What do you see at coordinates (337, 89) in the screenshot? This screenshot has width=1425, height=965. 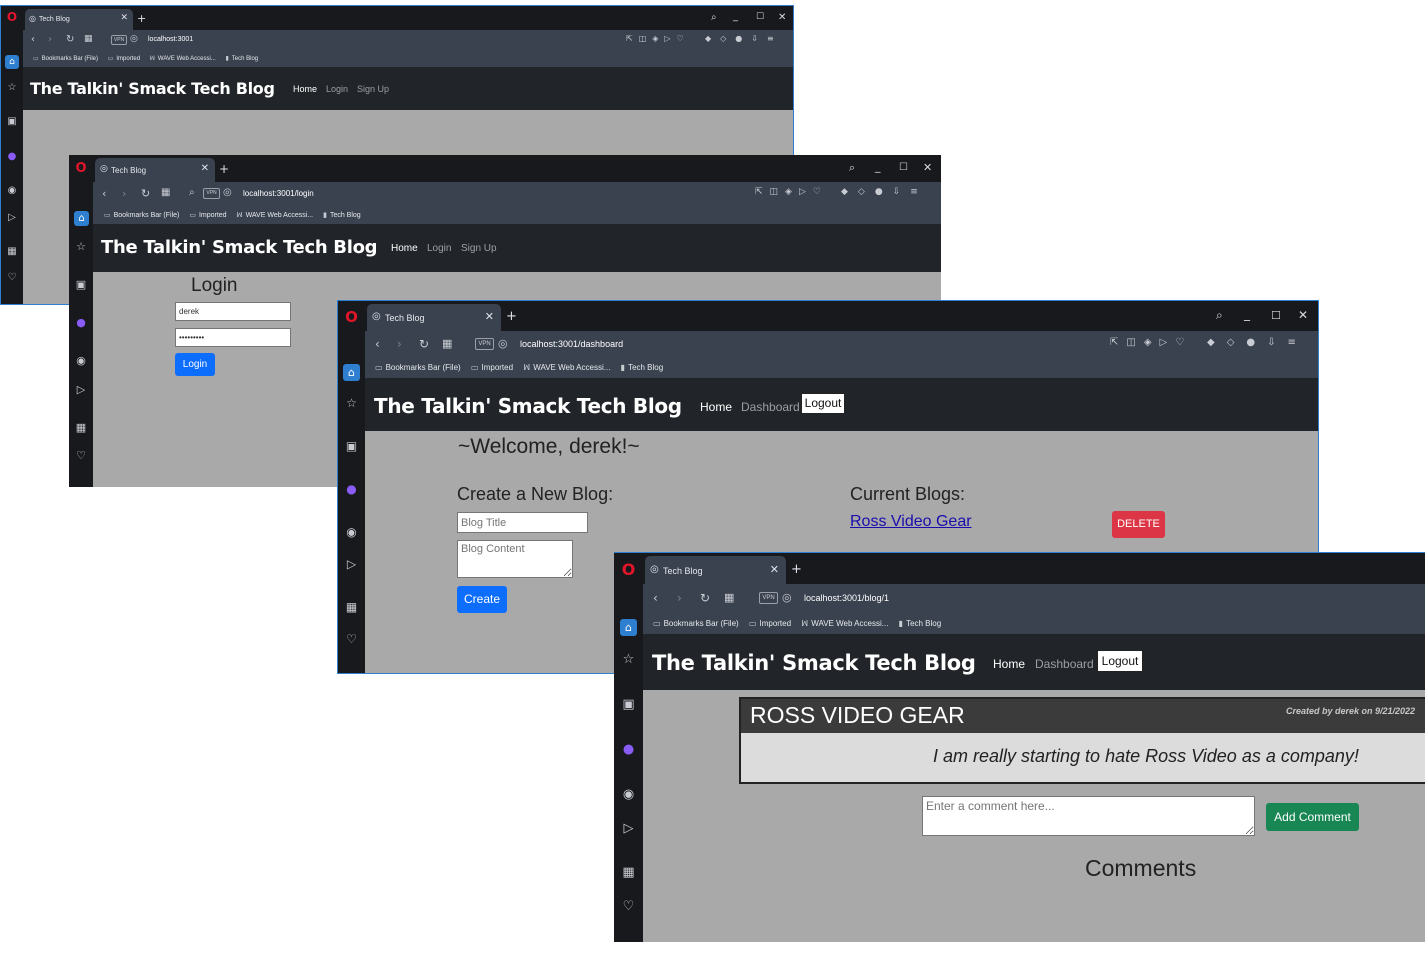 I see `nav-login: Login` at bounding box center [337, 89].